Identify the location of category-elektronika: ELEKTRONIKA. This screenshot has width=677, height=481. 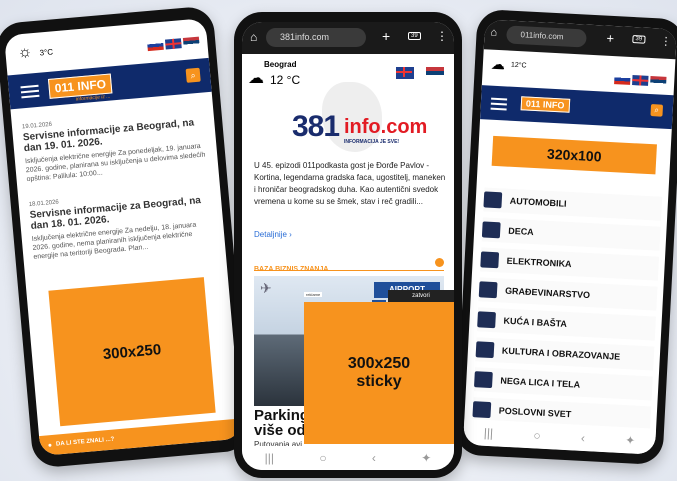
(570, 264).